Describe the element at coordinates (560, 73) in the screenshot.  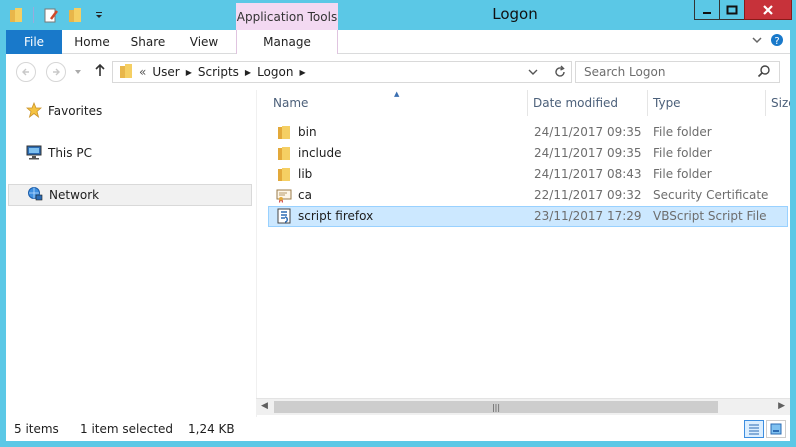
I see `refresh-icon` at that location.